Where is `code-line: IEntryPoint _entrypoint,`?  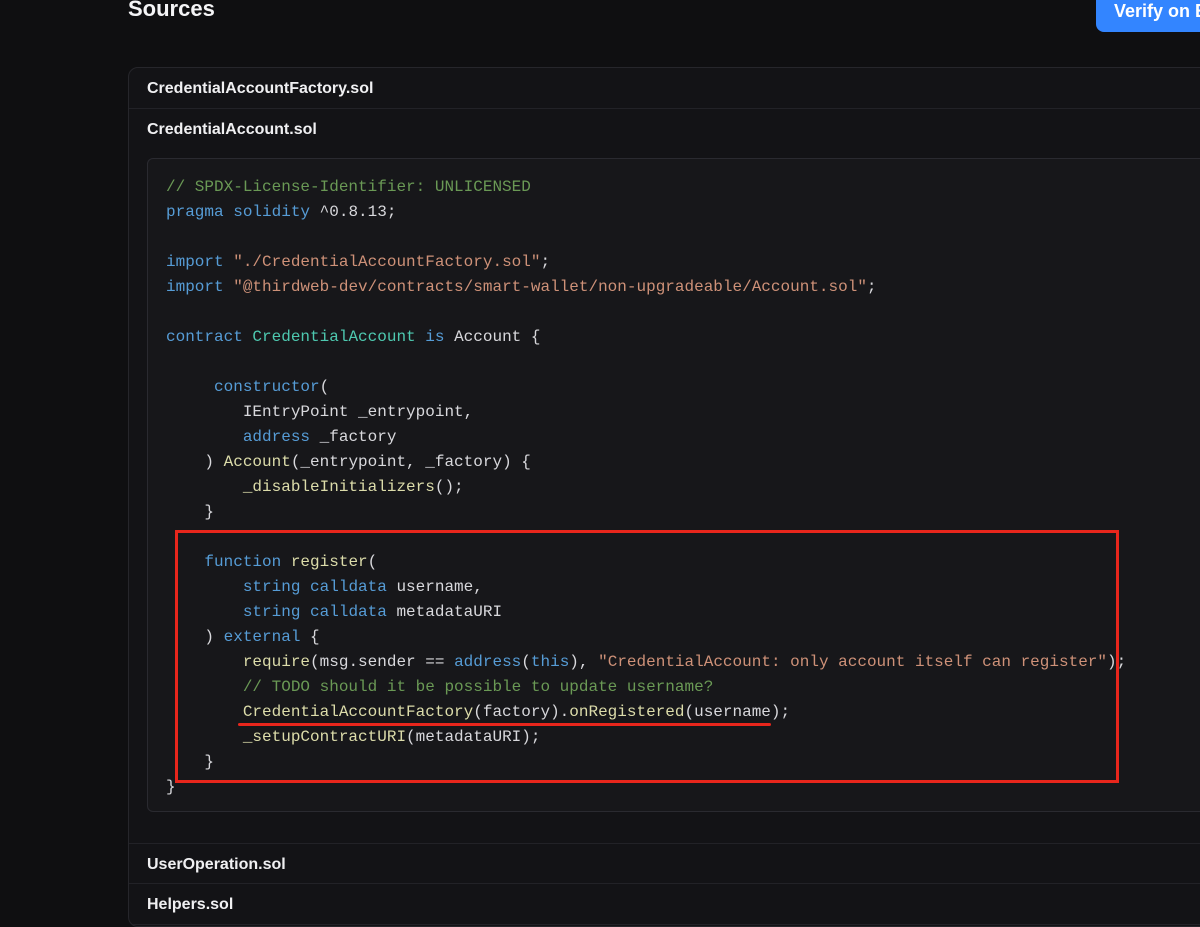 code-line: IEntryPoint _entrypoint, is located at coordinates (646, 412).